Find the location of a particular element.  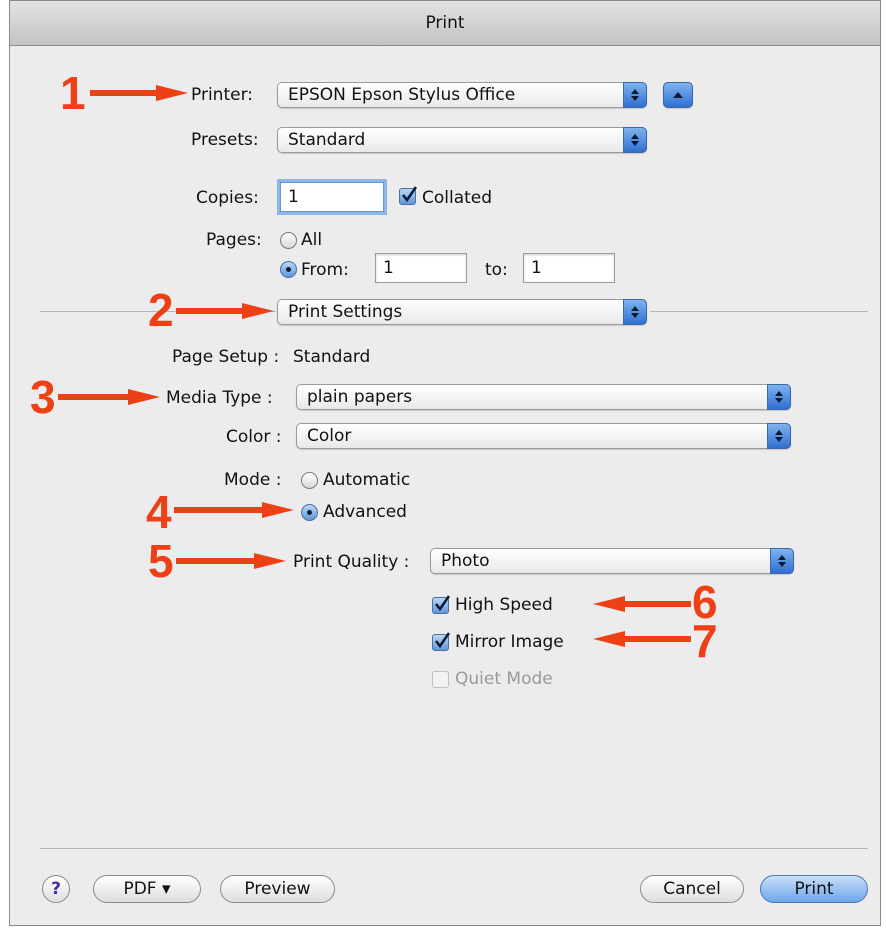

mode-label: Mode : is located at coordinates (253, 480).